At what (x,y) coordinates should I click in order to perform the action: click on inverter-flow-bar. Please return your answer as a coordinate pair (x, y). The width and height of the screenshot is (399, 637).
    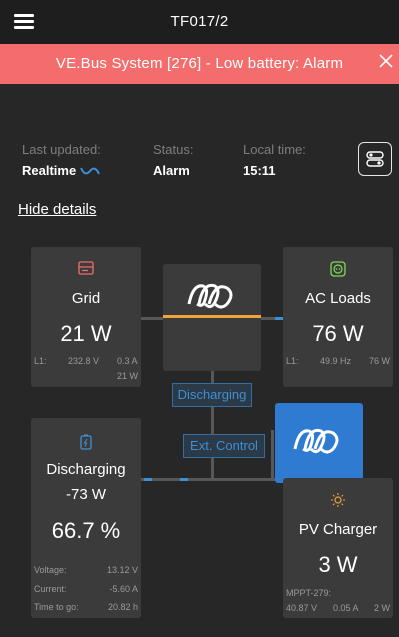
    Looking at the image, I should click on (212, 316).